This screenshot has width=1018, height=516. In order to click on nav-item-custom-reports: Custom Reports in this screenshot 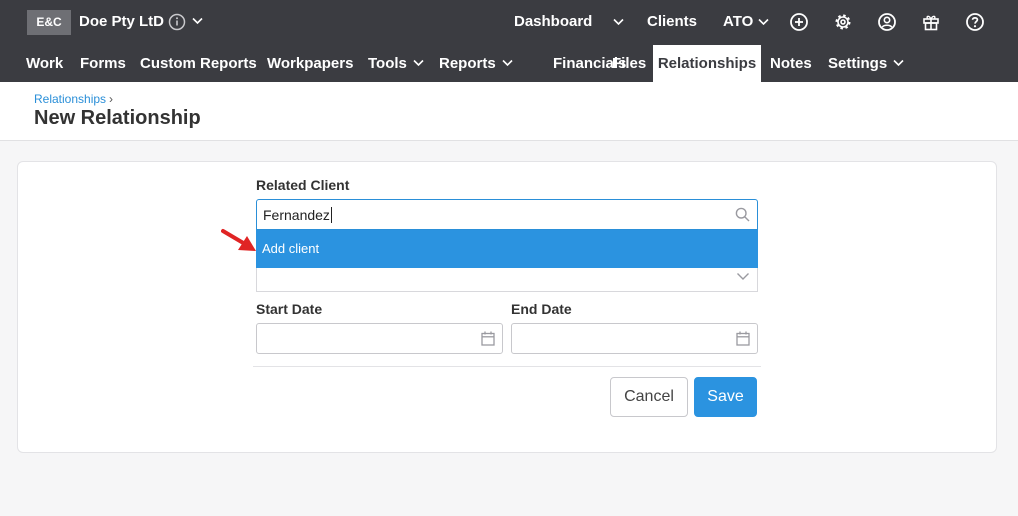, I will do `click(198, 63)`.